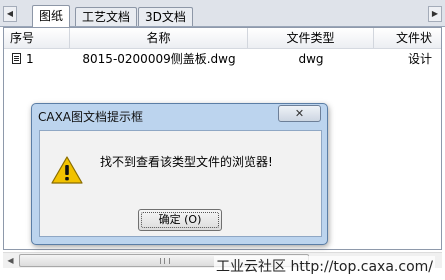  What do you see at coordinates (407, 38) in the screenshot?
I see `column-header-status: 文件状` at bounding box center [407, 38].